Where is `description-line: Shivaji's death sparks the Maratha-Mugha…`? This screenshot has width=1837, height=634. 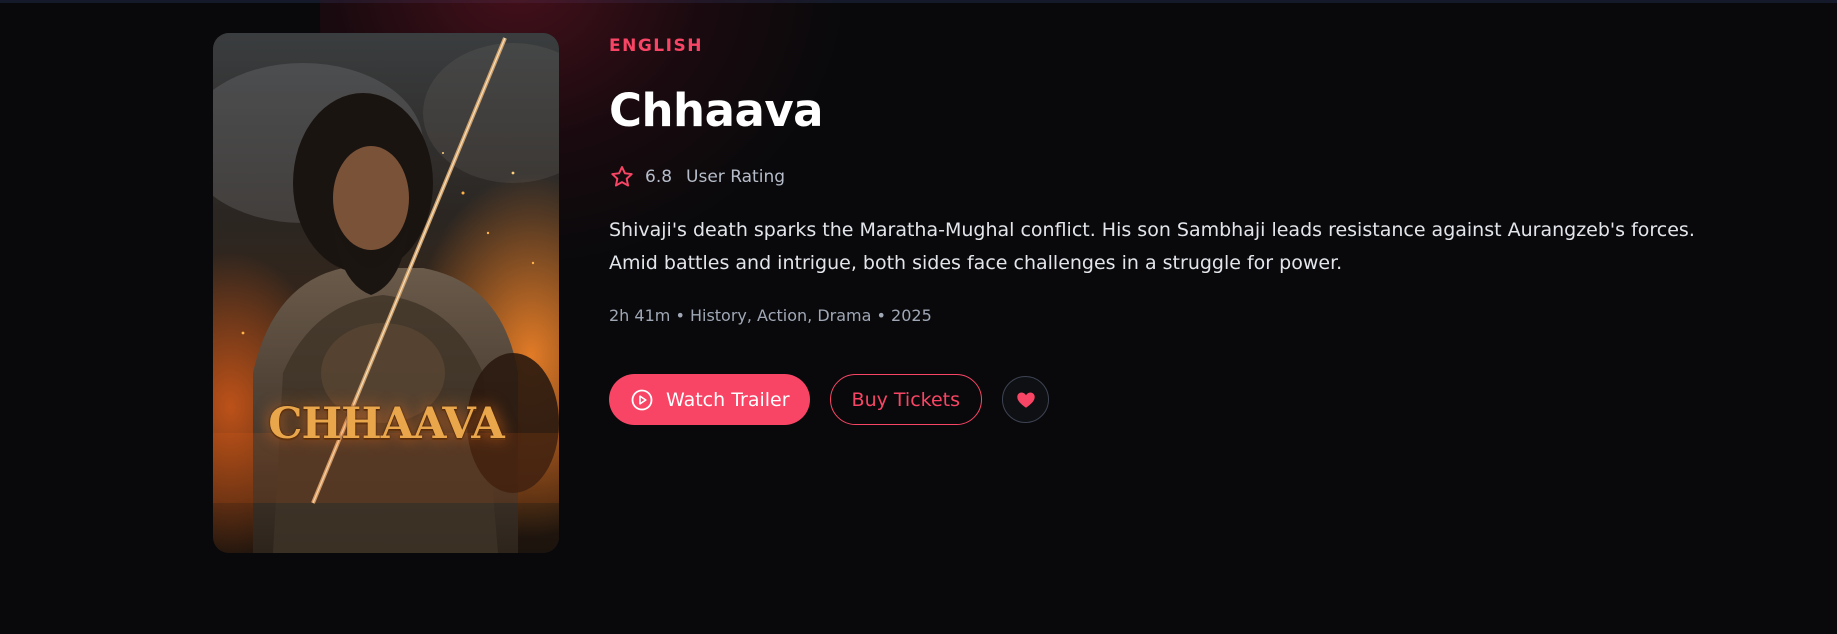
description-line: Shivaji's death sparks the Maratha-Mugha… is located at coordinates (1152, 230).